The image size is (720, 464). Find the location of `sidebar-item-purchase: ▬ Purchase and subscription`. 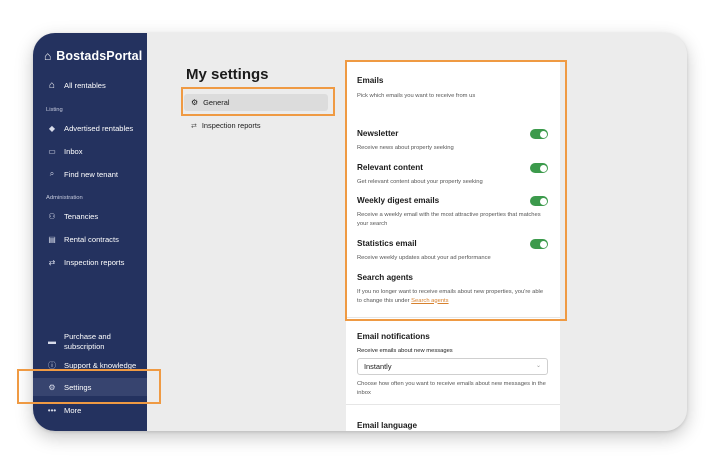

sidebar-item-purchase: ▬ Purchase and subscription is located at coordinates (90, 342).